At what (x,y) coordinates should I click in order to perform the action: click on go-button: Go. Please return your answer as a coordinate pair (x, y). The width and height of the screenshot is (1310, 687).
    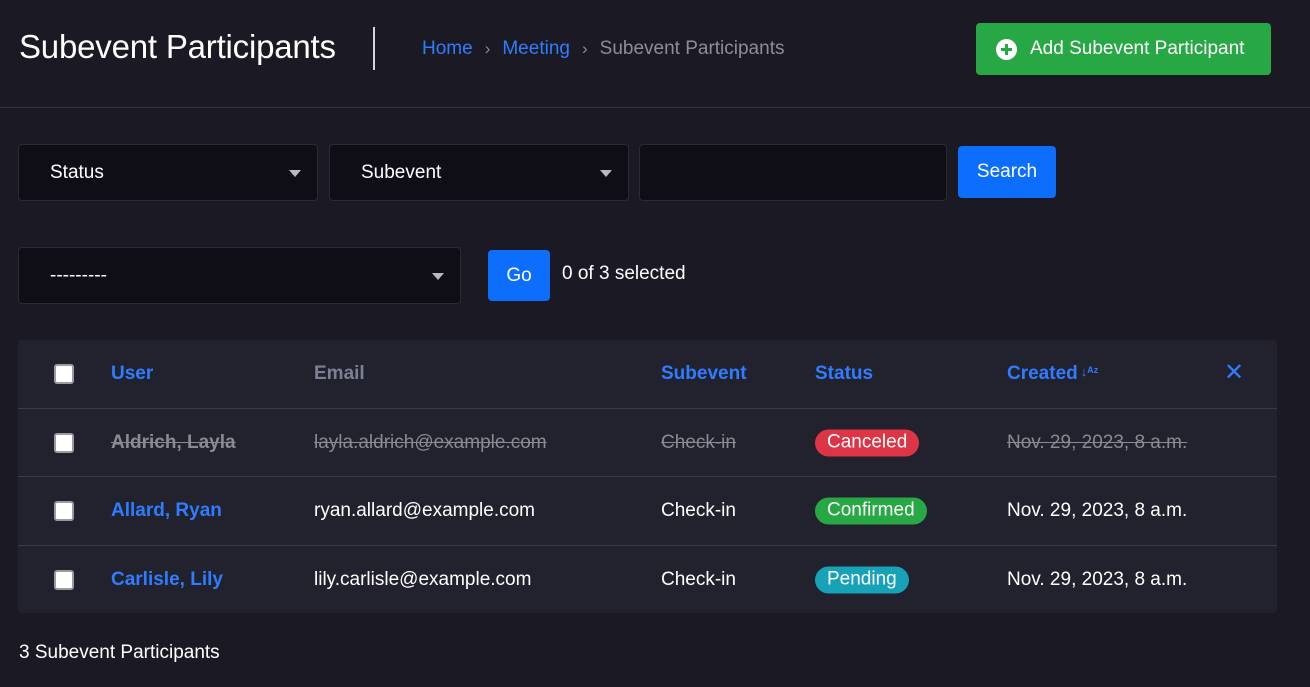
    Looking at the image, I should click on (519, 275).